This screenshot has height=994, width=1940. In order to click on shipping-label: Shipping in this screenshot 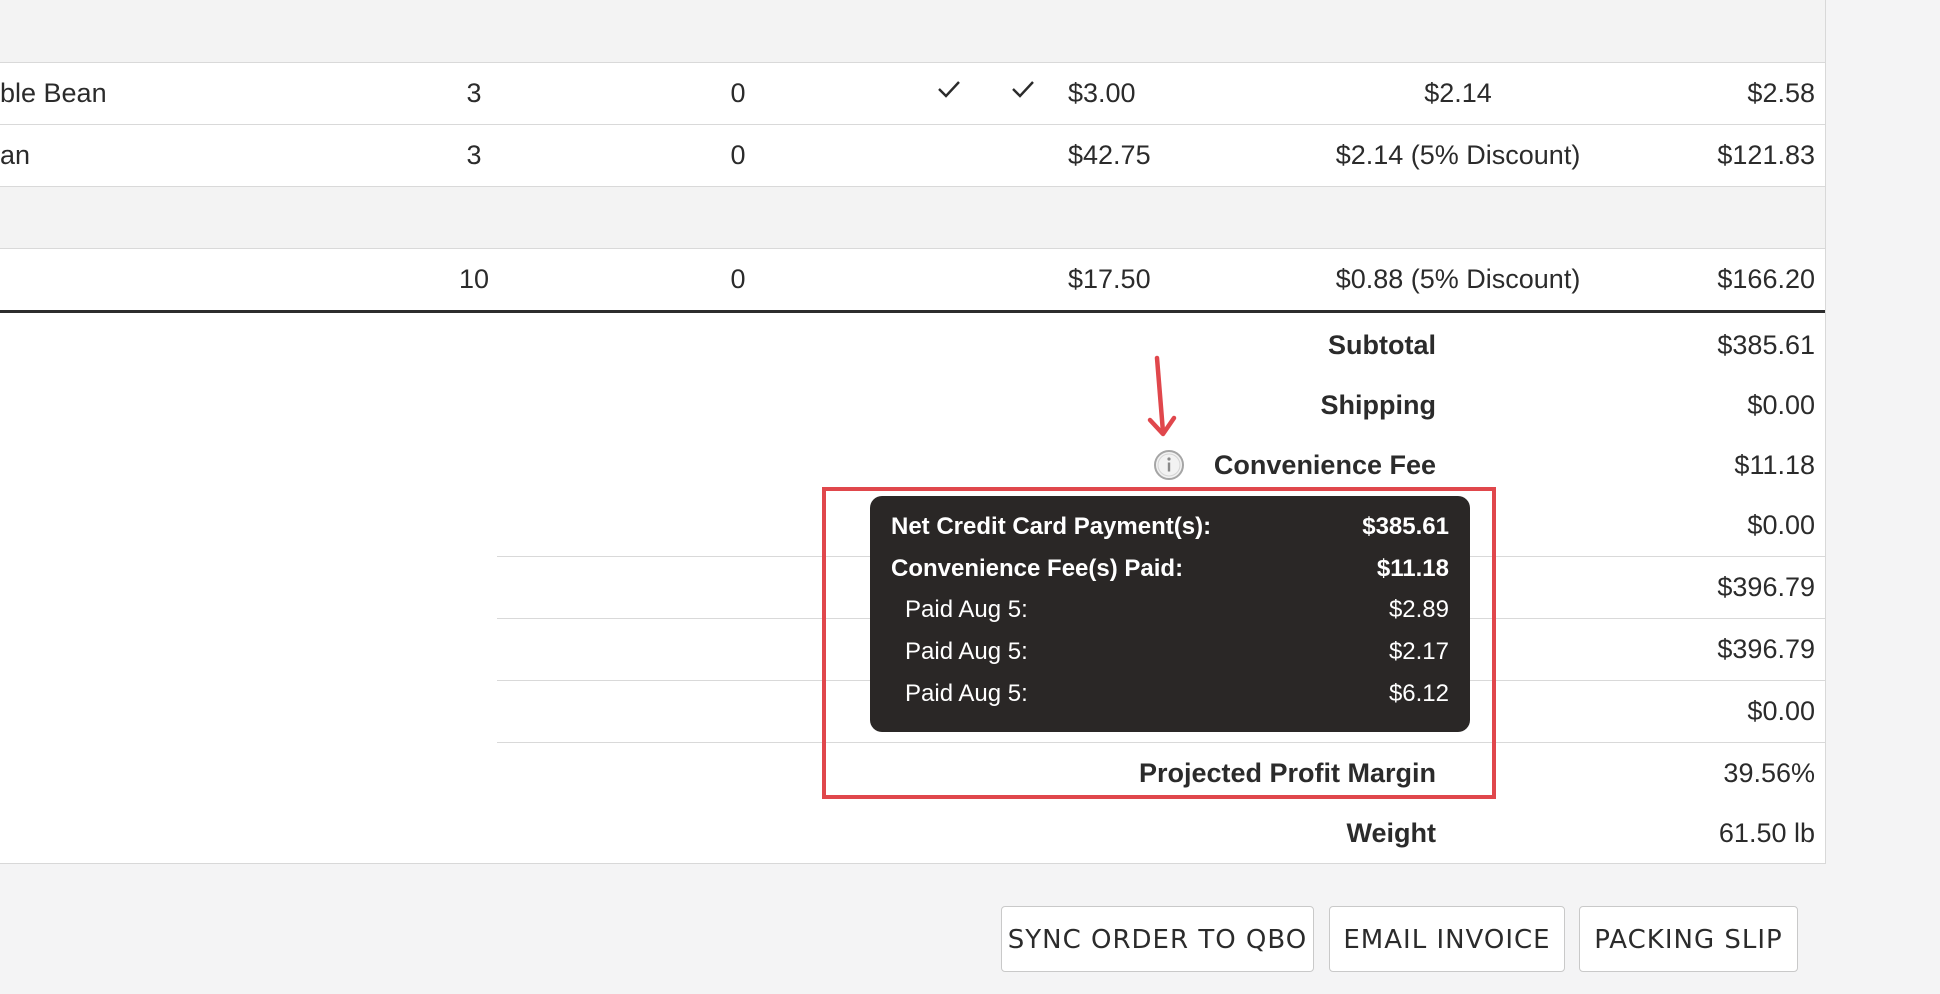, I will do `click(1378, 405)`.